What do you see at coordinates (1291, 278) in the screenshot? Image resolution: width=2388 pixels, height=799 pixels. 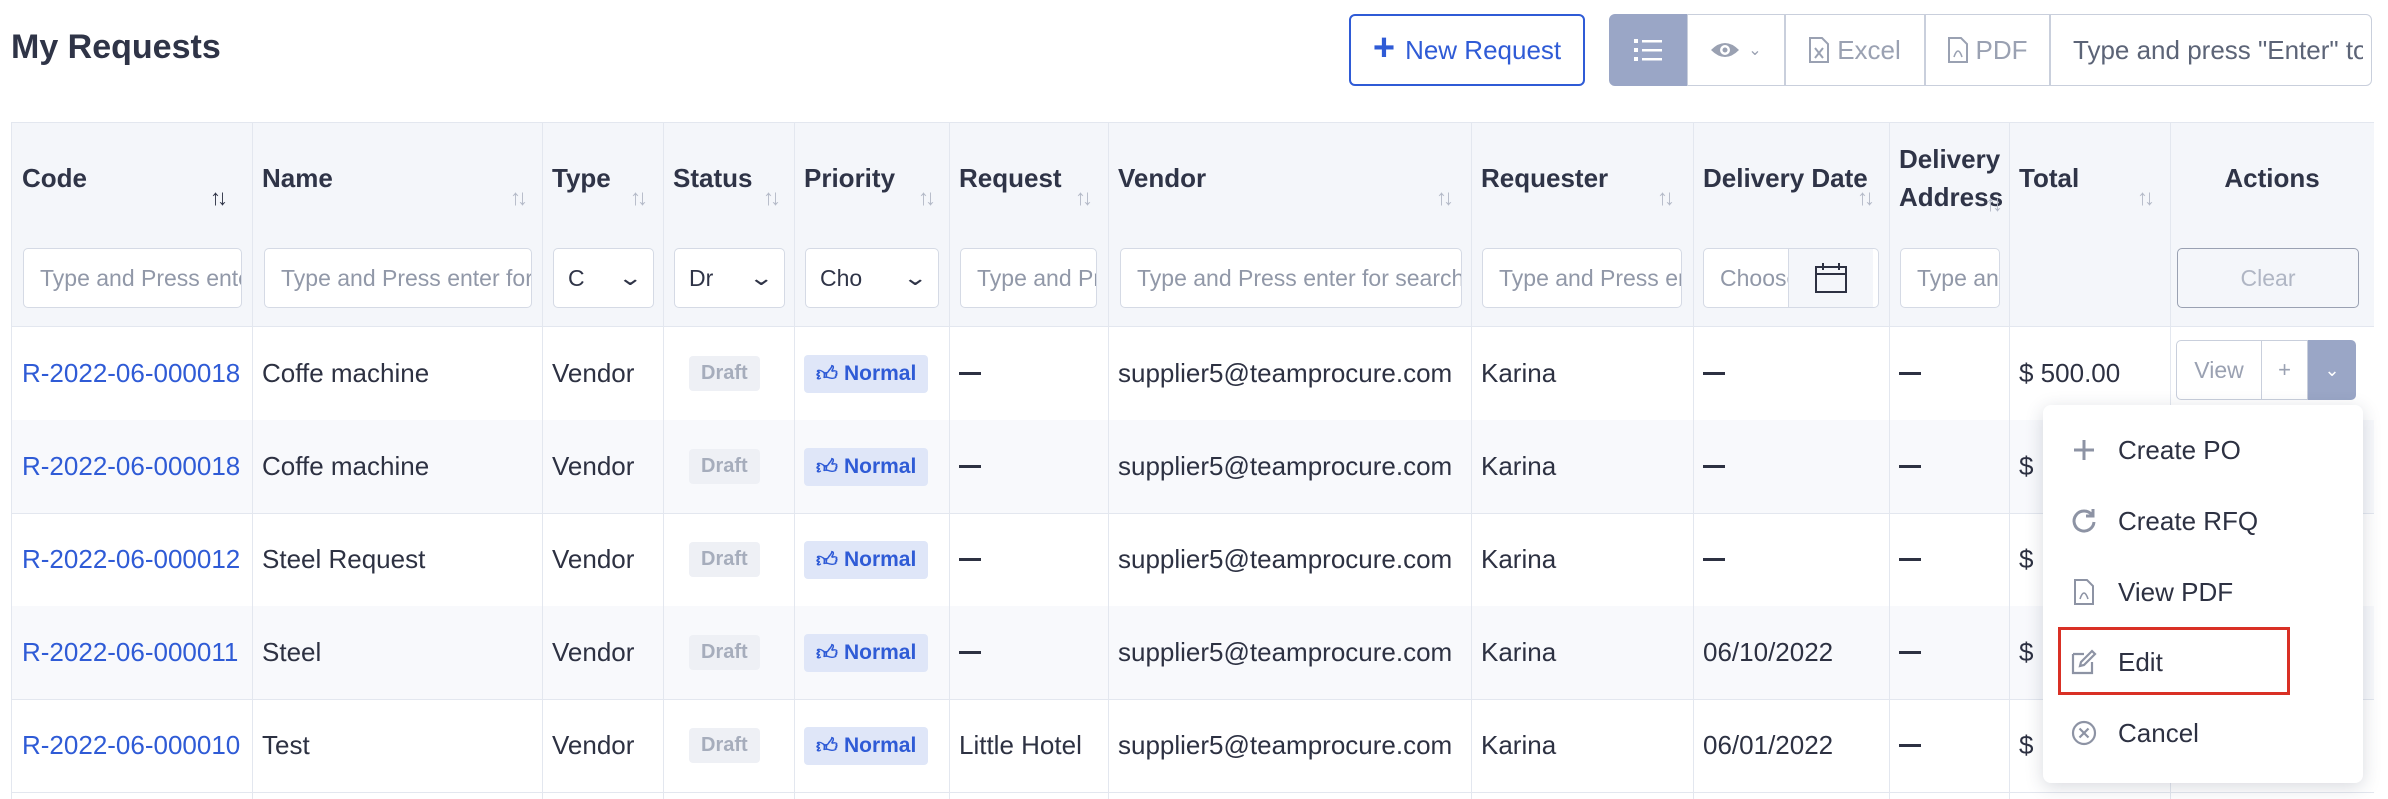 I see `filter-vendor-input: Type and Press enter for search` at bounding box center [1291, 278].